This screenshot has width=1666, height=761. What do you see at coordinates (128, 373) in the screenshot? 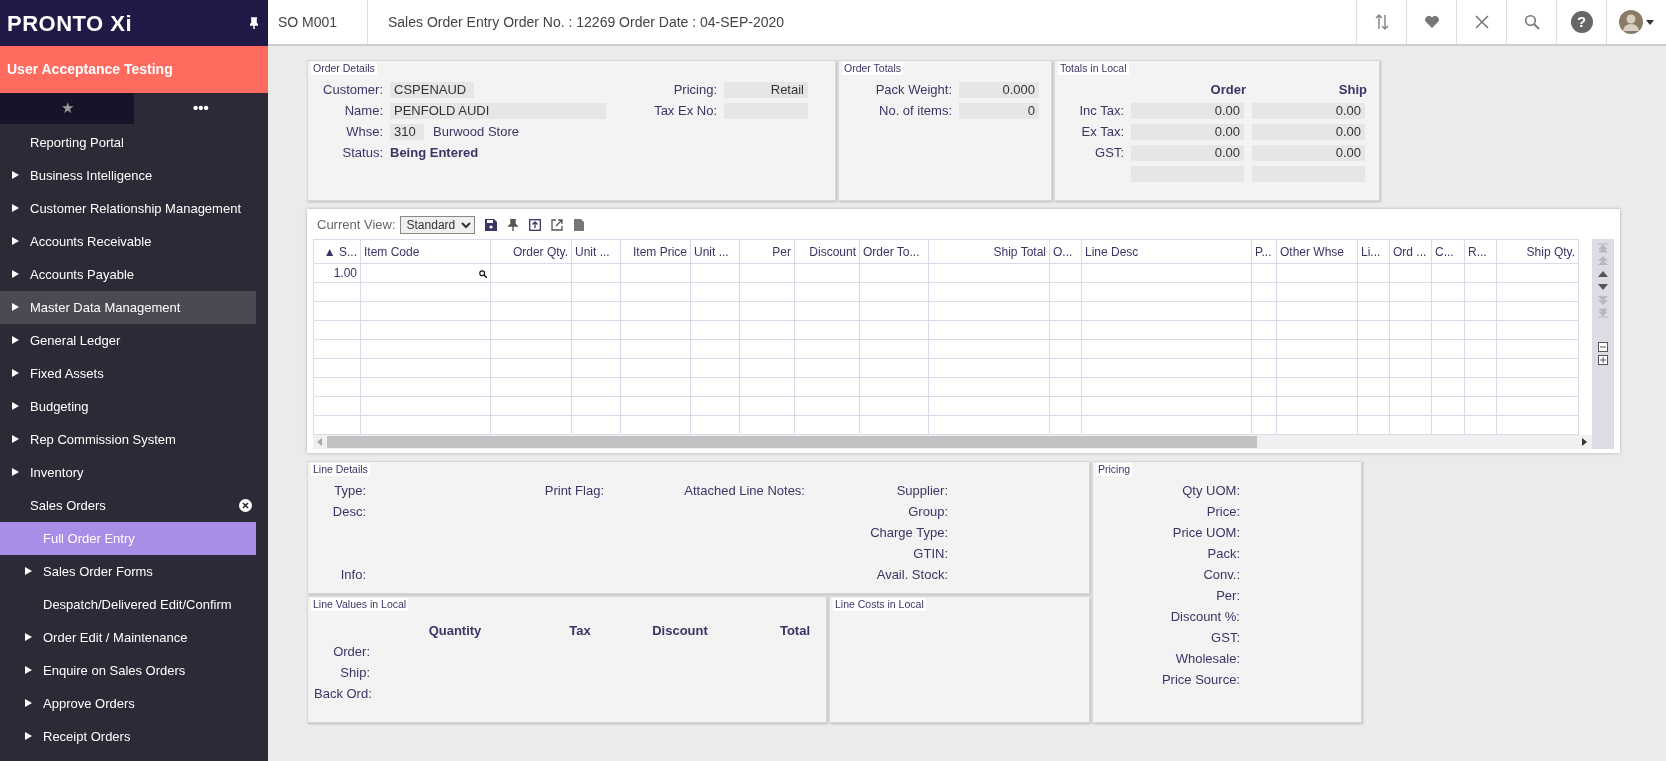
I see `sidebar-item: Fixed Assets` at bounding box center [128, 373].